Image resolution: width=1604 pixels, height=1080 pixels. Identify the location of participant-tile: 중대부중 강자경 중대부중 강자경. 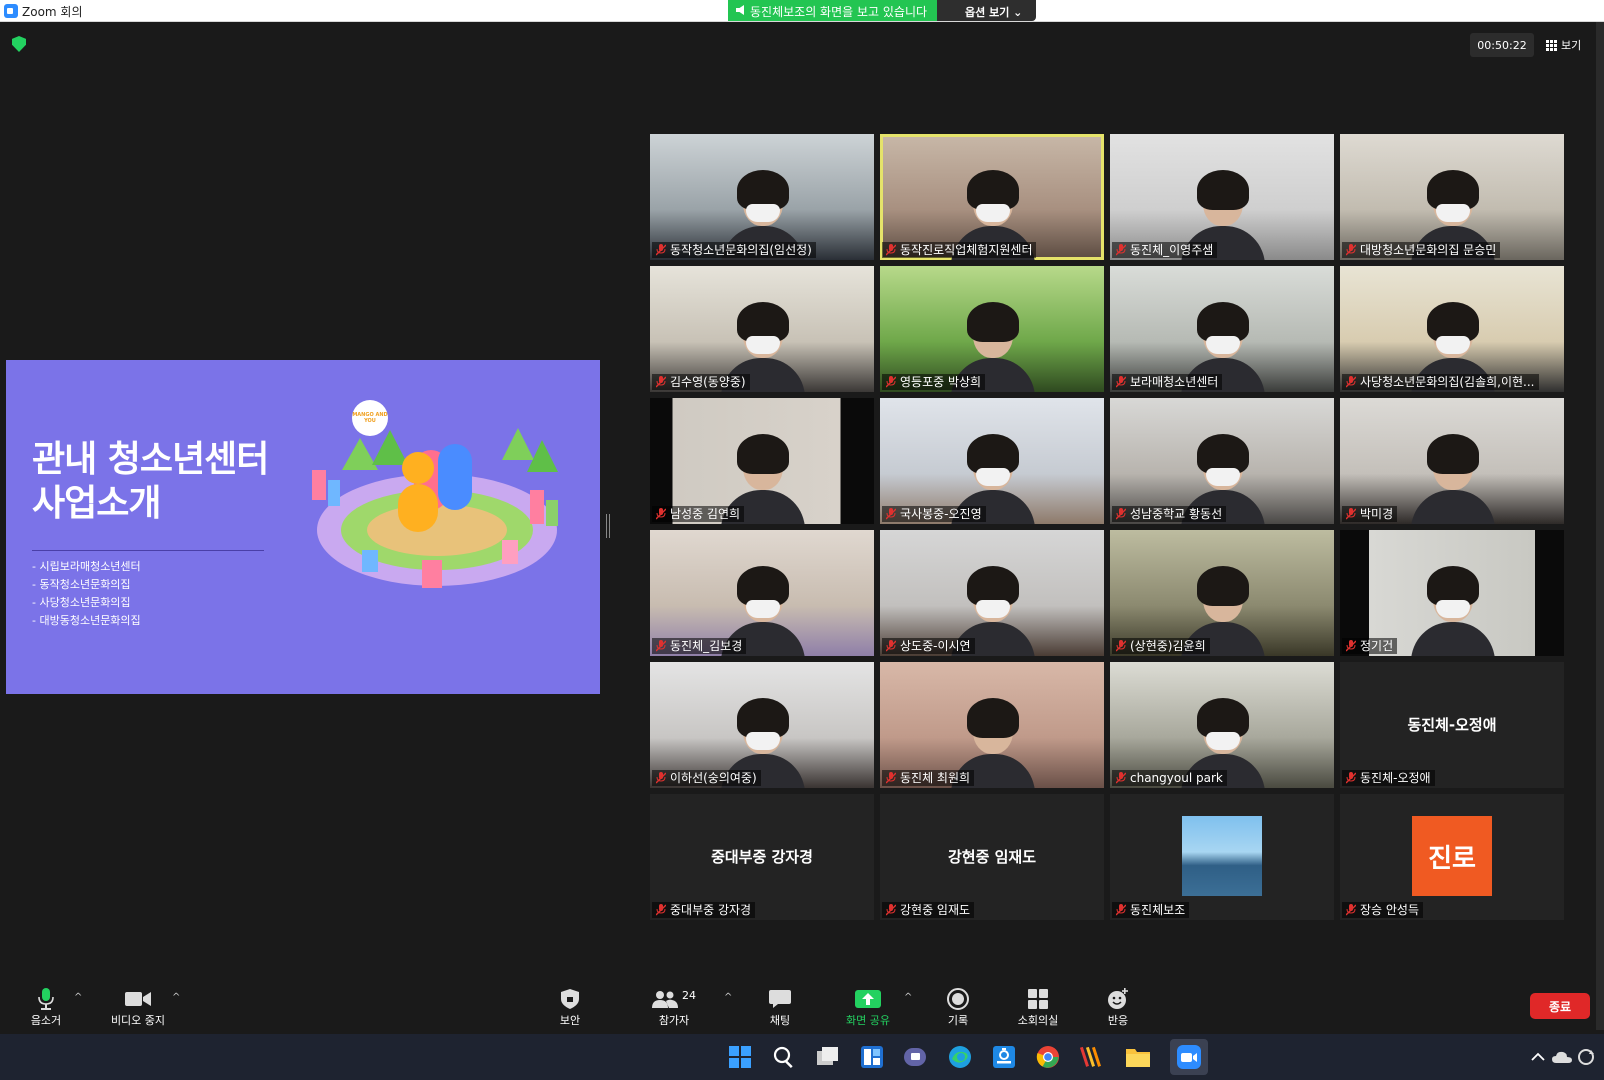
(762, 857).